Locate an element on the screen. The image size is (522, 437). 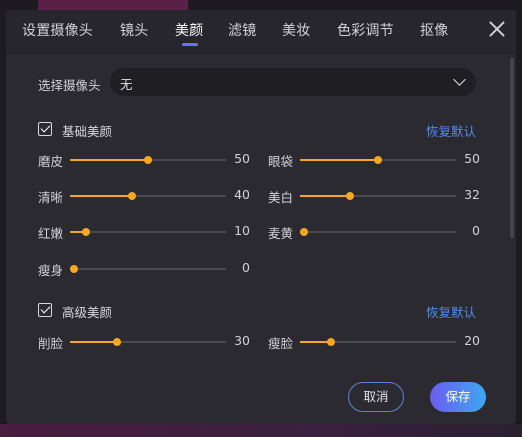
tab-bar: 设置摄像头 镜头 美颜 滤镜 美妆 色彩调节 抠像 is located at coordinates (261, 32).